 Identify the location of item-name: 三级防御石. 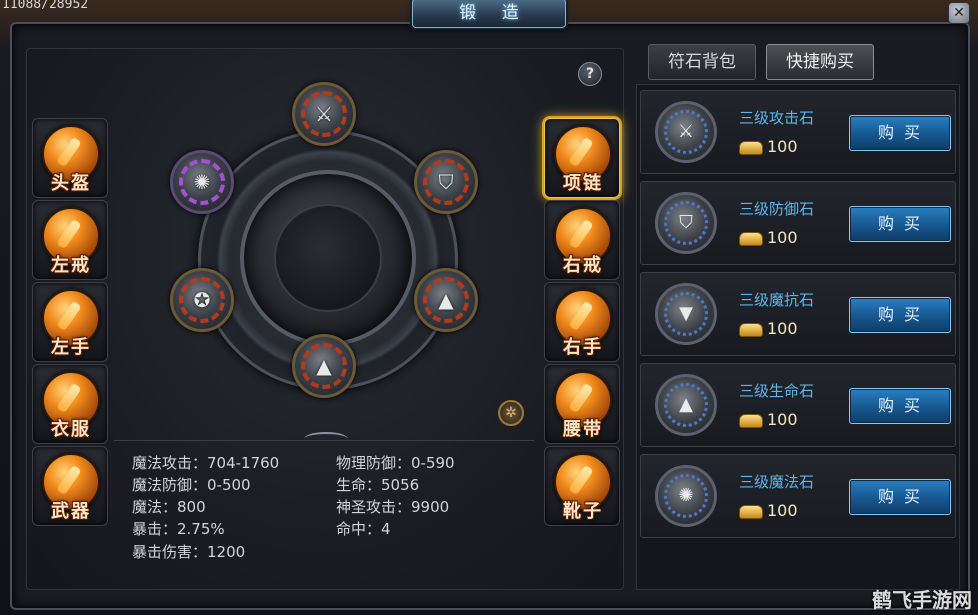
(777, 209).